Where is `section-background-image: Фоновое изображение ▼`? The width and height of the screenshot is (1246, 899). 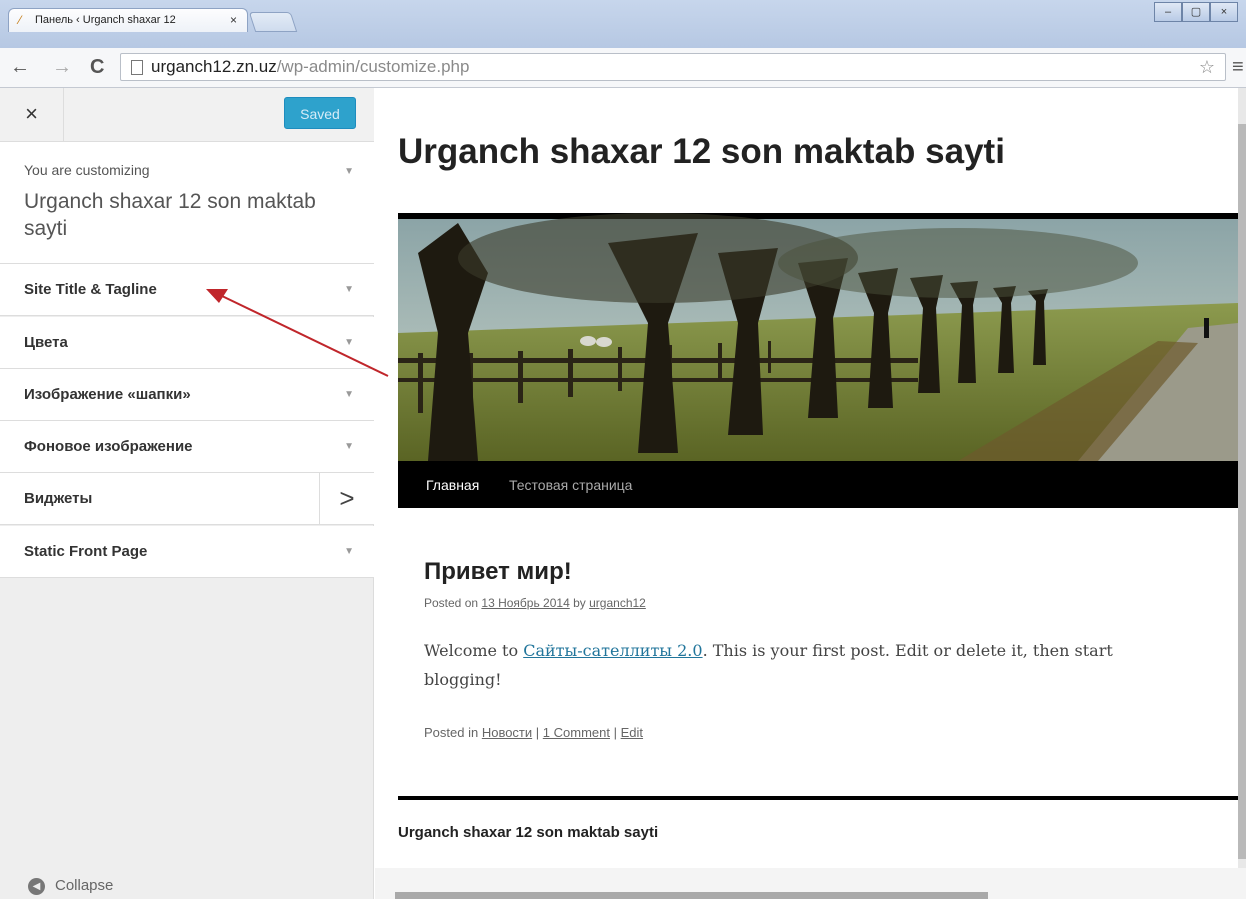 section-background-image: Фоновое изображение ▼ is located at coordinates (187, 447).